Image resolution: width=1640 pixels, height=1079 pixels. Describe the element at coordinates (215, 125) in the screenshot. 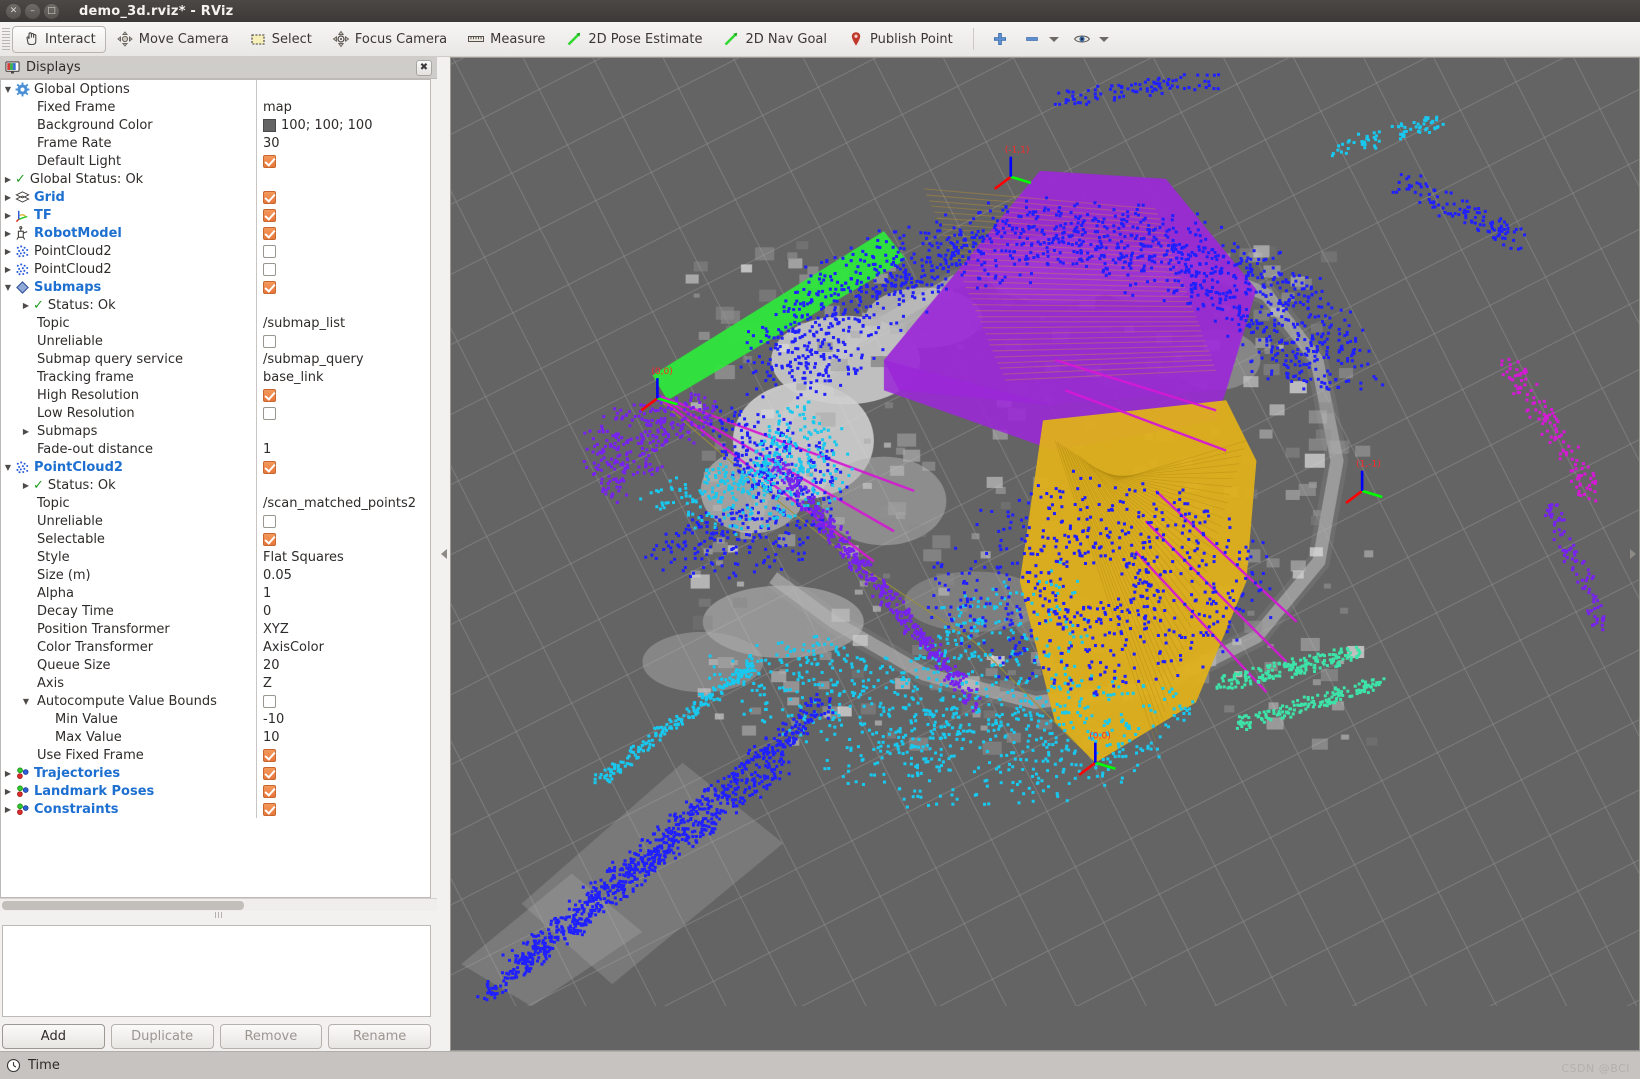

I see `display-tree-row: ▶ Background Color 100; 100; 100` at that location.